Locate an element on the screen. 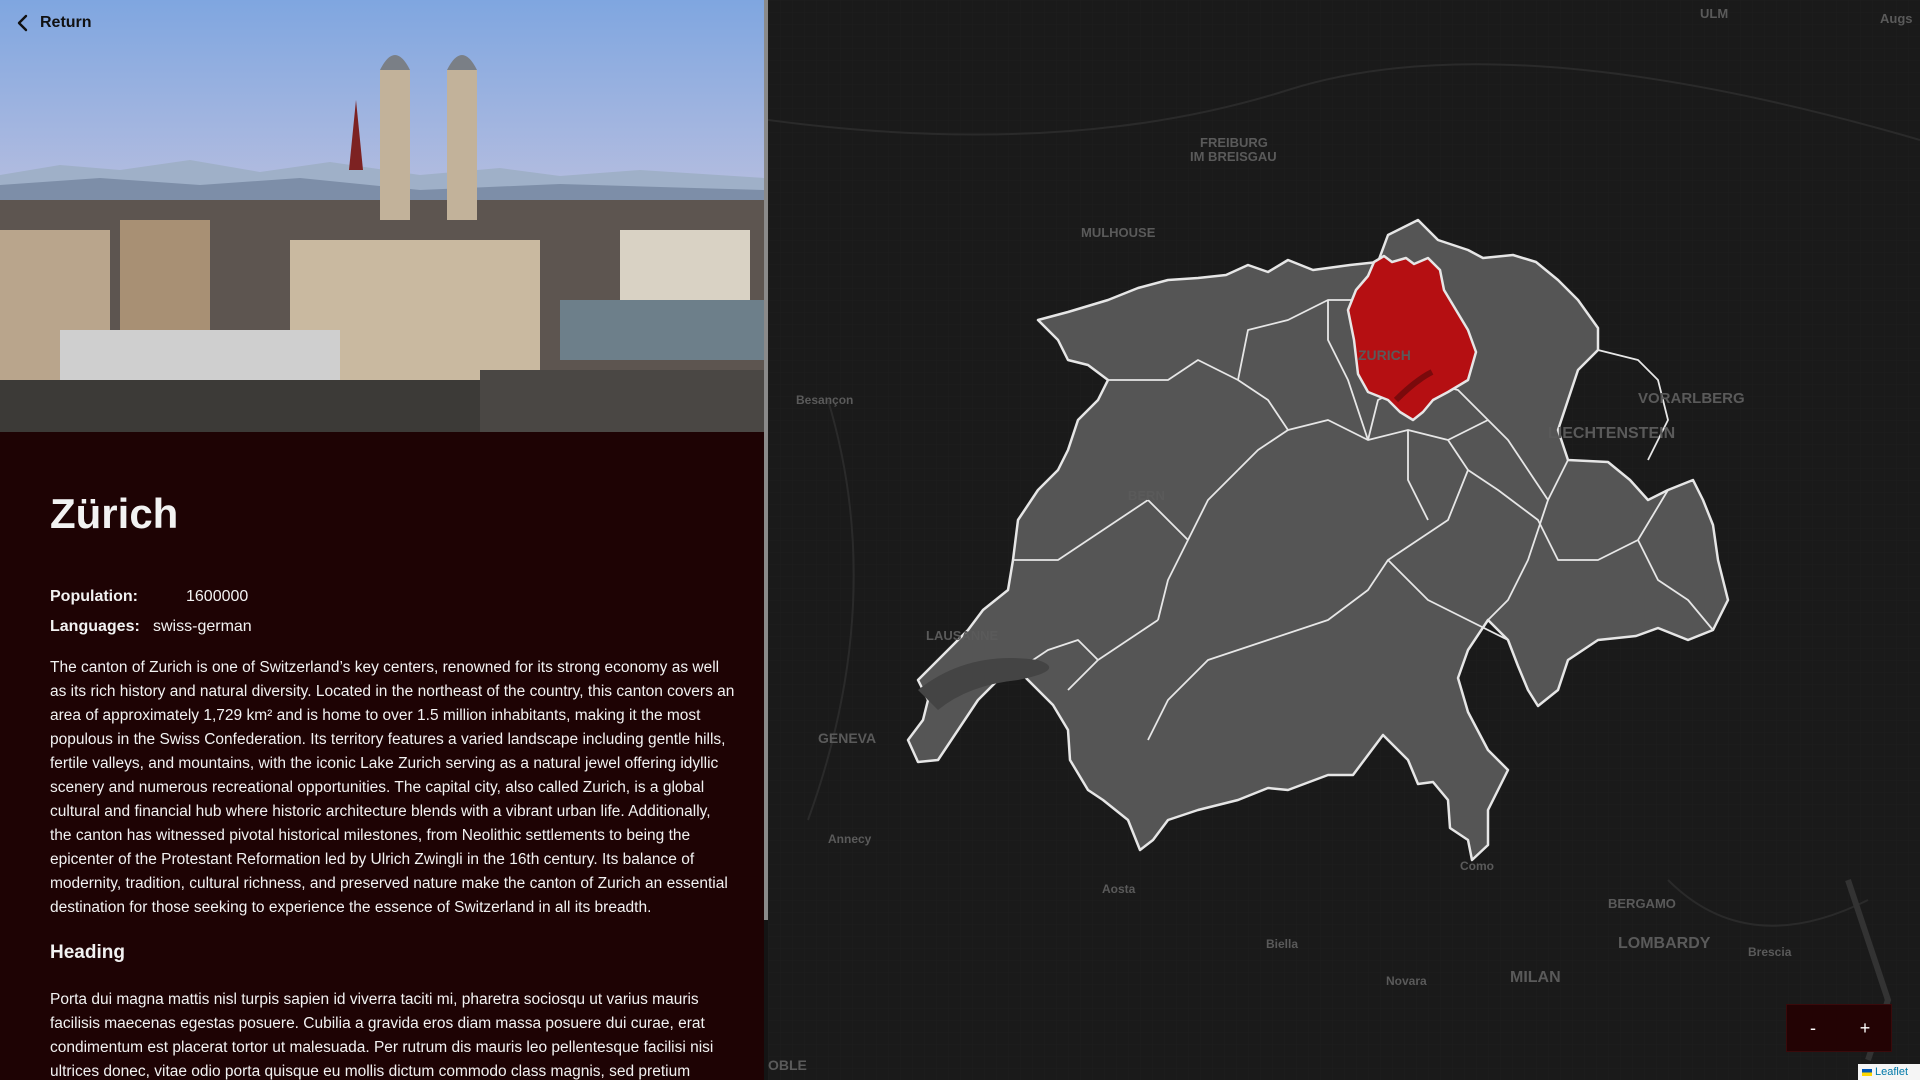 The height and width of the screenshot is (1080, 1920). chevron-left-icon is located at coordinates (22, 23).